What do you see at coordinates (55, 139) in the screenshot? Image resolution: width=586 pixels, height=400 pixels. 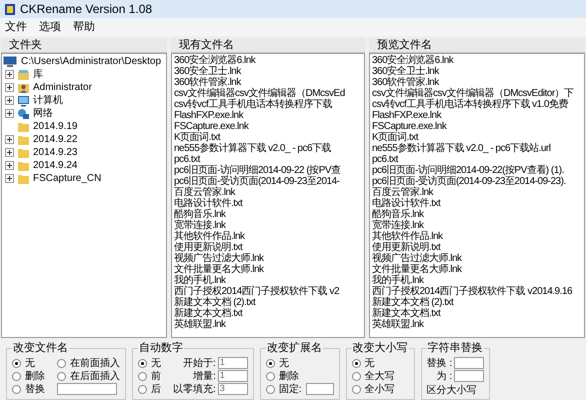 I see `tree-item: 2014.9.22` at bounding box center [55, 139].